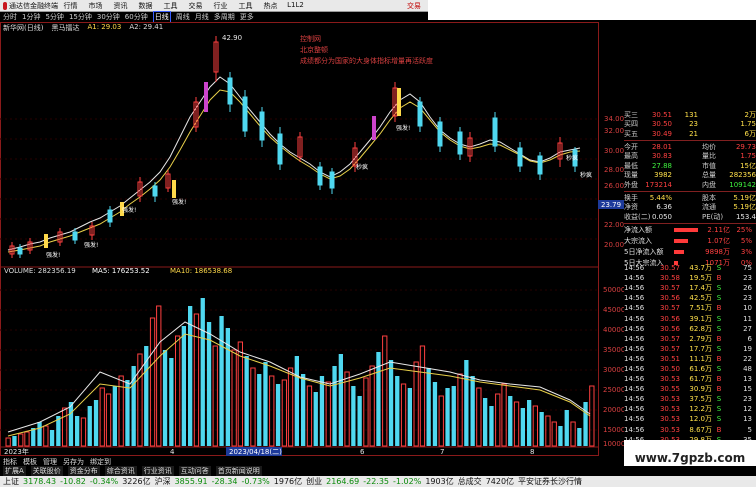 The width and height of the screenshot is (756, 487). I want to click on tick-row: 14:56 30.56 39.1万 S 11, so click(690, 318).